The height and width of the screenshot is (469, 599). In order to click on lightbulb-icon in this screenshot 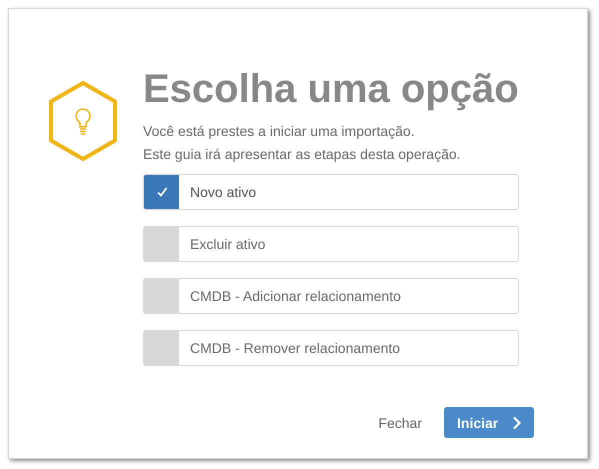, I will do `click(83, 121)`.